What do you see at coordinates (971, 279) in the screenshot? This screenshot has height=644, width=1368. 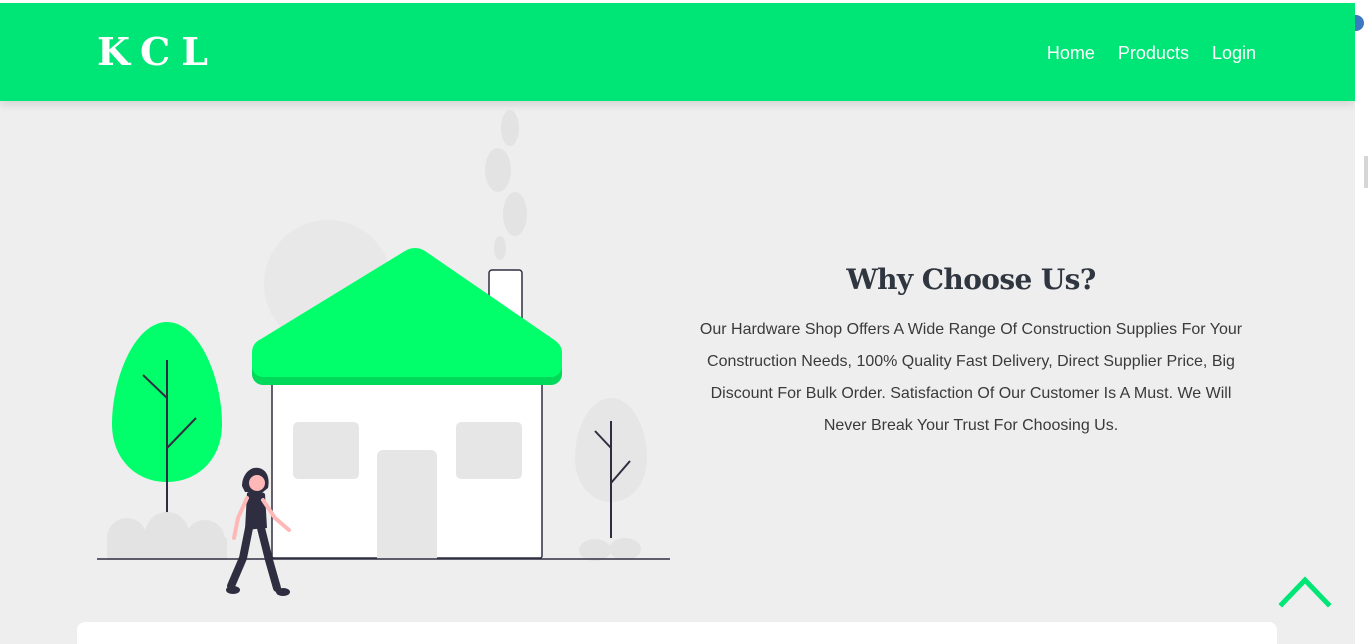 I see `why-choose-us-title: Why Choose Us?` at bounding box center [971, 279].